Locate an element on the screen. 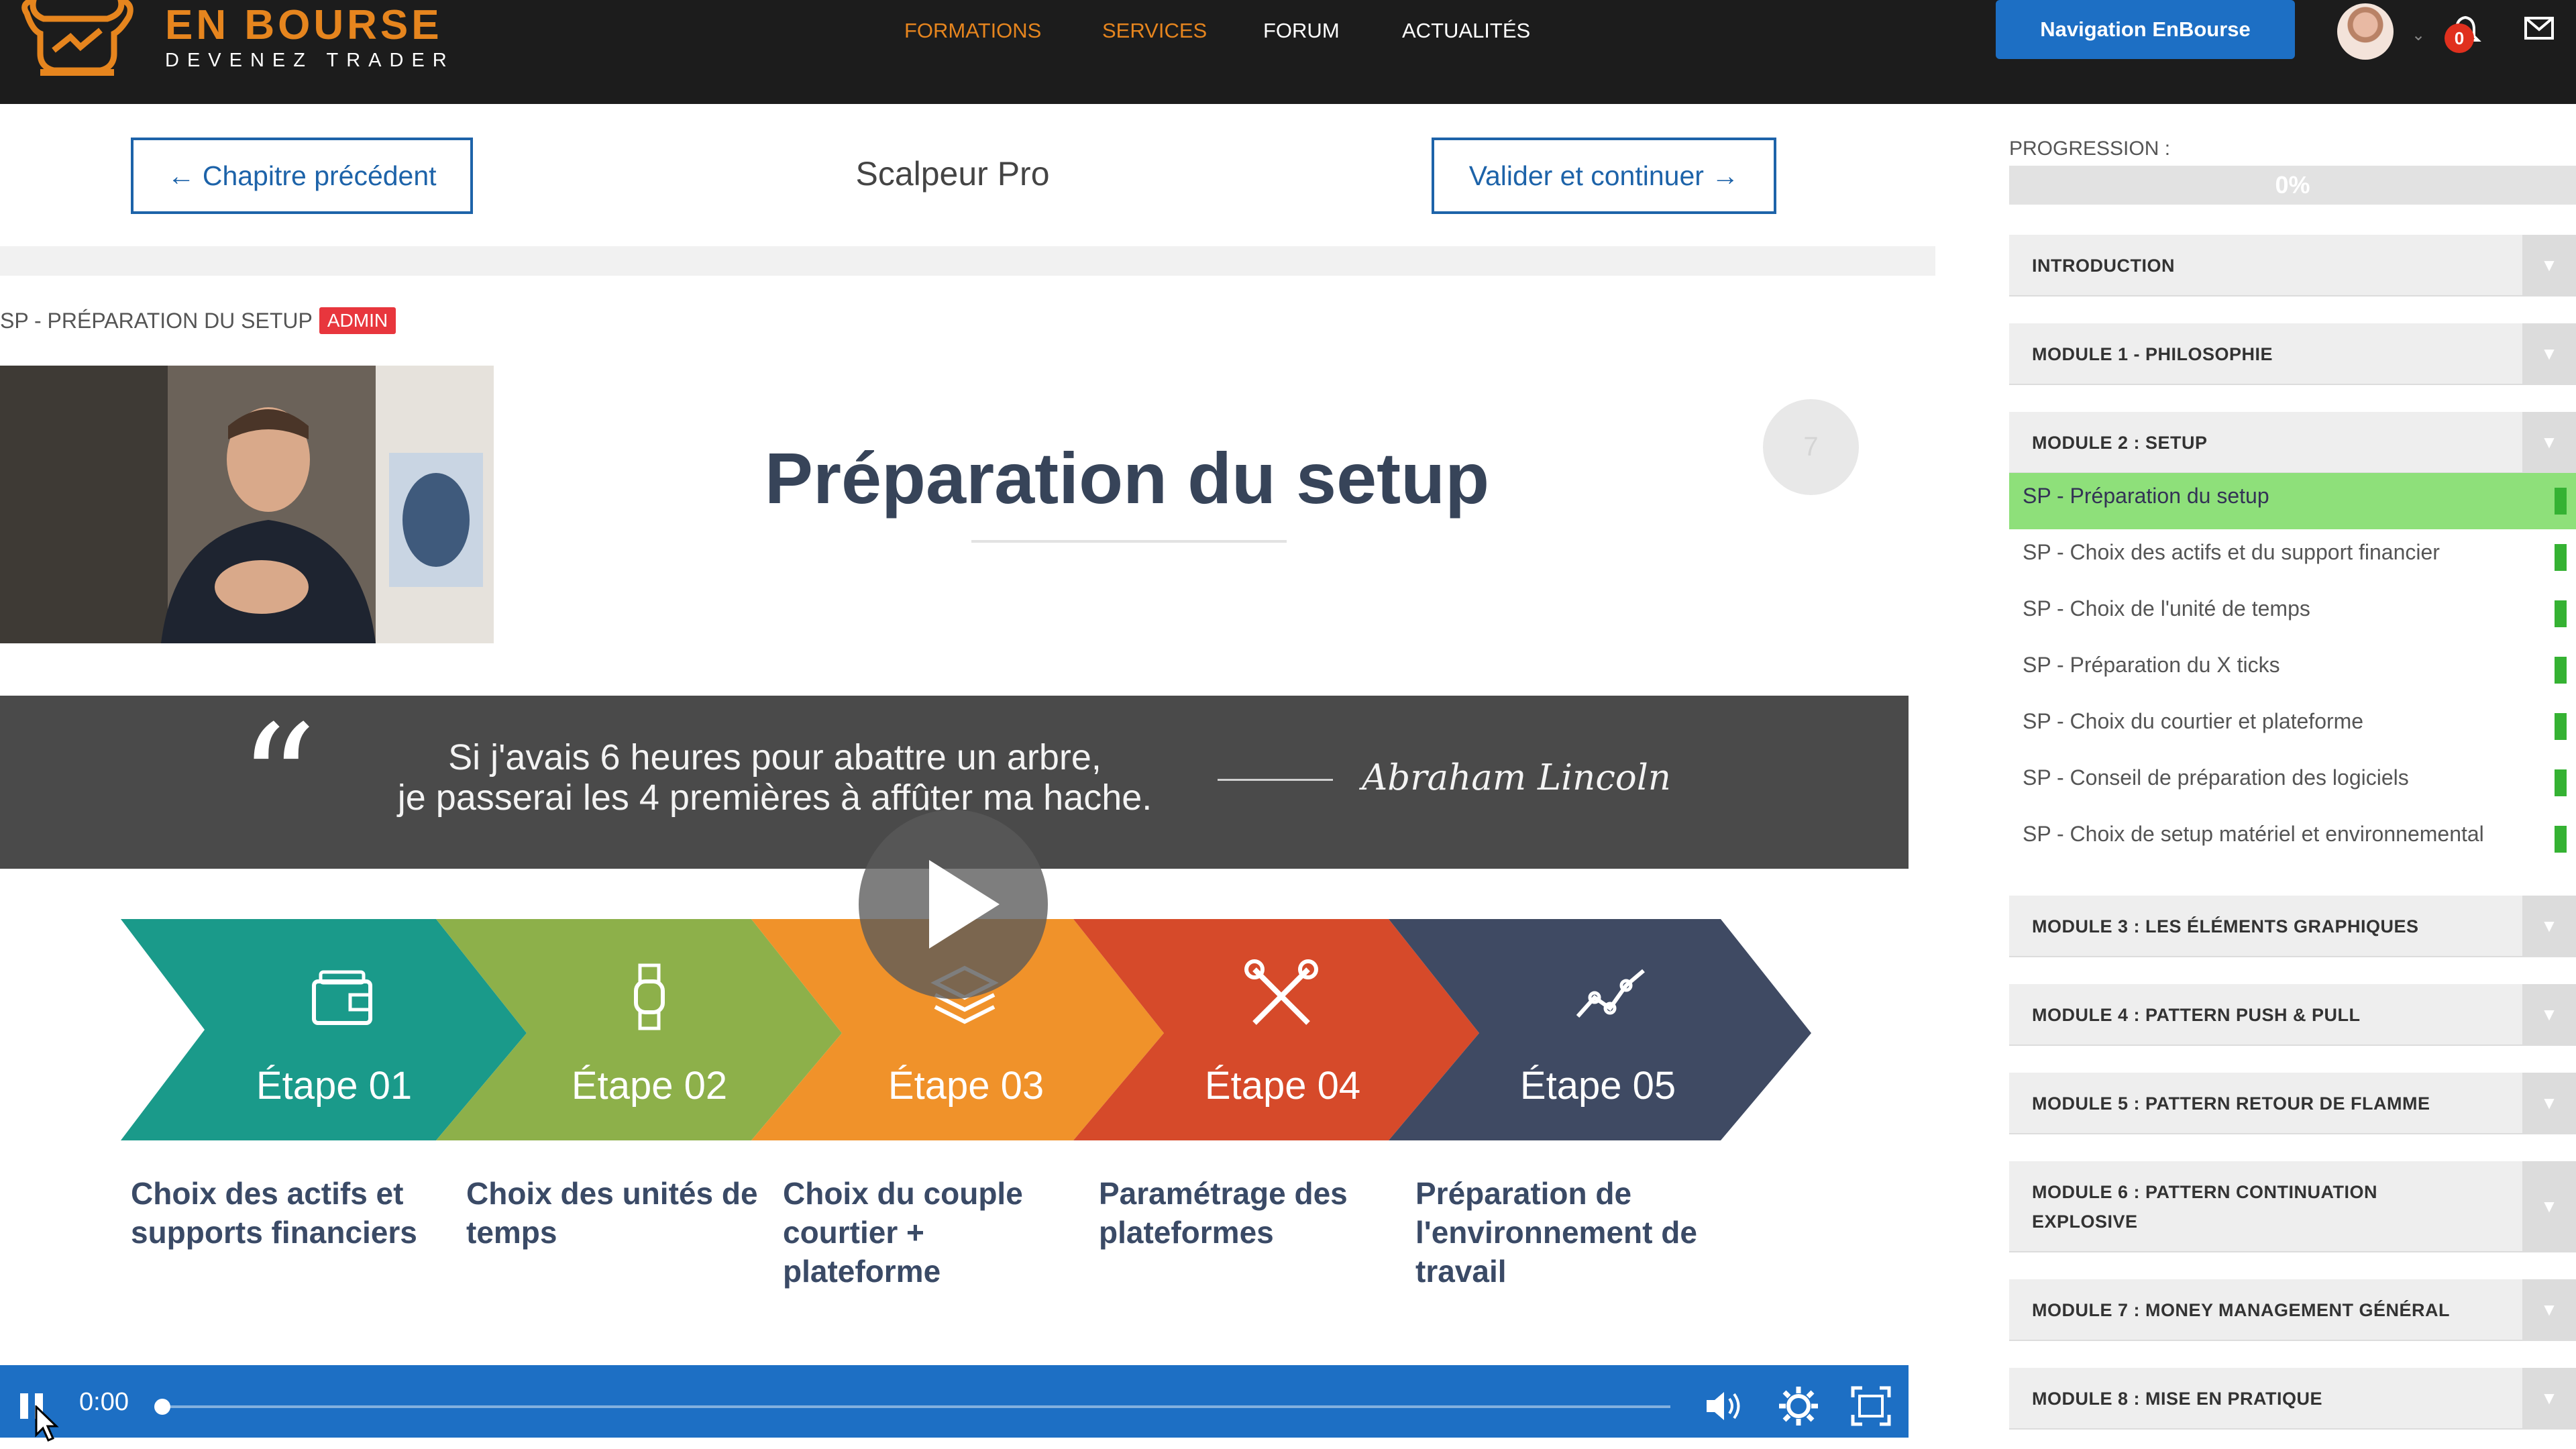 This screenshot has height=1449, width=2576. lesson-label: SP - Préparation du setup is located at coordinates (2146, 496).